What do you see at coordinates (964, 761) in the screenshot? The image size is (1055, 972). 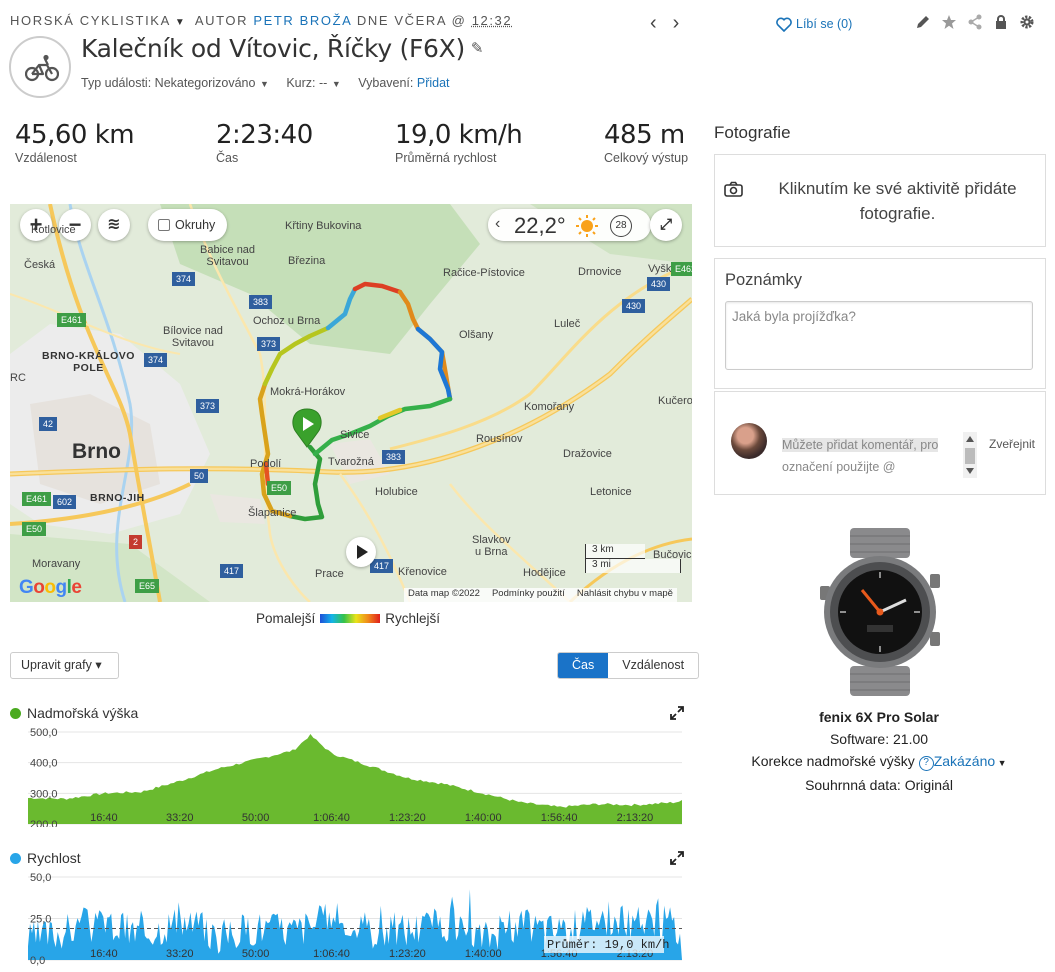 I see `elevation-correction-value: Zakázáno` at bounding box center [964, 761].